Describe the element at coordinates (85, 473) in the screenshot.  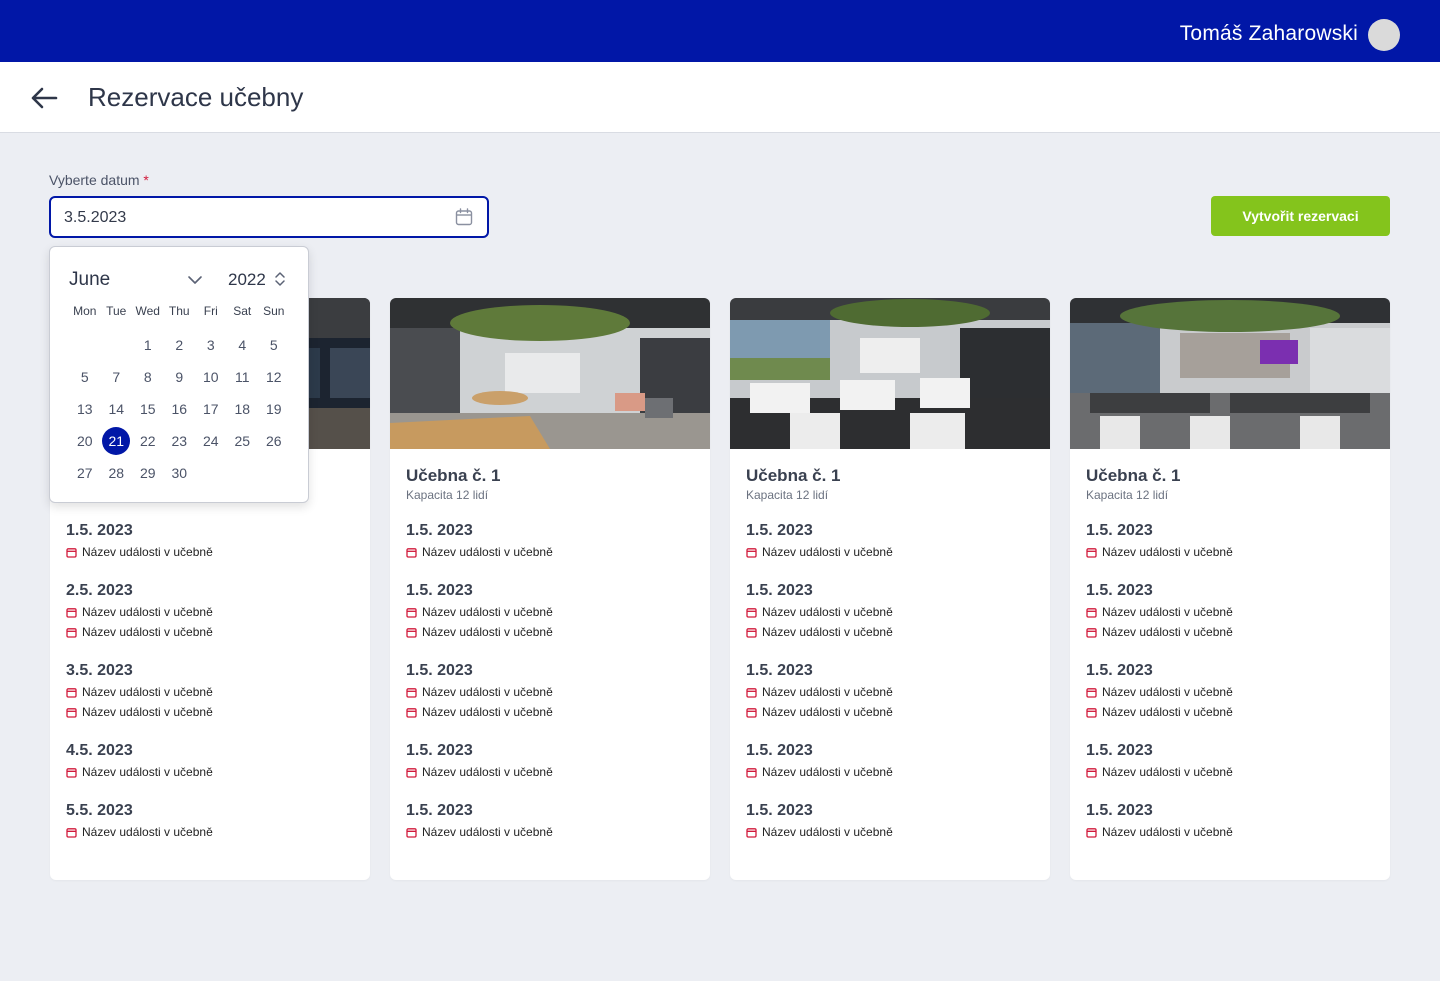
I see `calendar-day: 27` at that location.